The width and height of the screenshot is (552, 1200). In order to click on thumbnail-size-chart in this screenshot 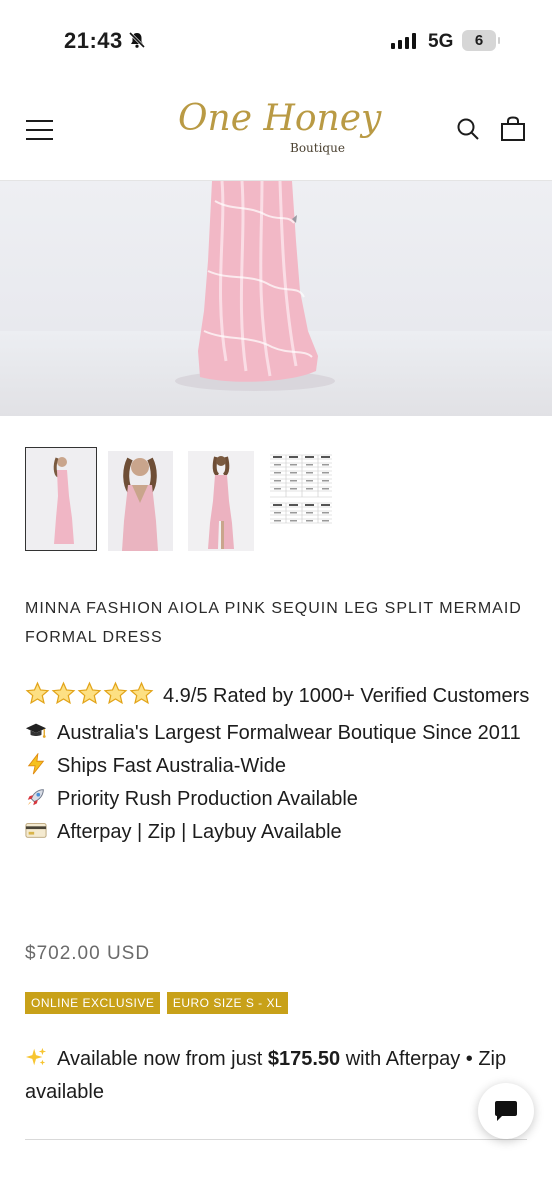, I will do `click(301, 501)`.